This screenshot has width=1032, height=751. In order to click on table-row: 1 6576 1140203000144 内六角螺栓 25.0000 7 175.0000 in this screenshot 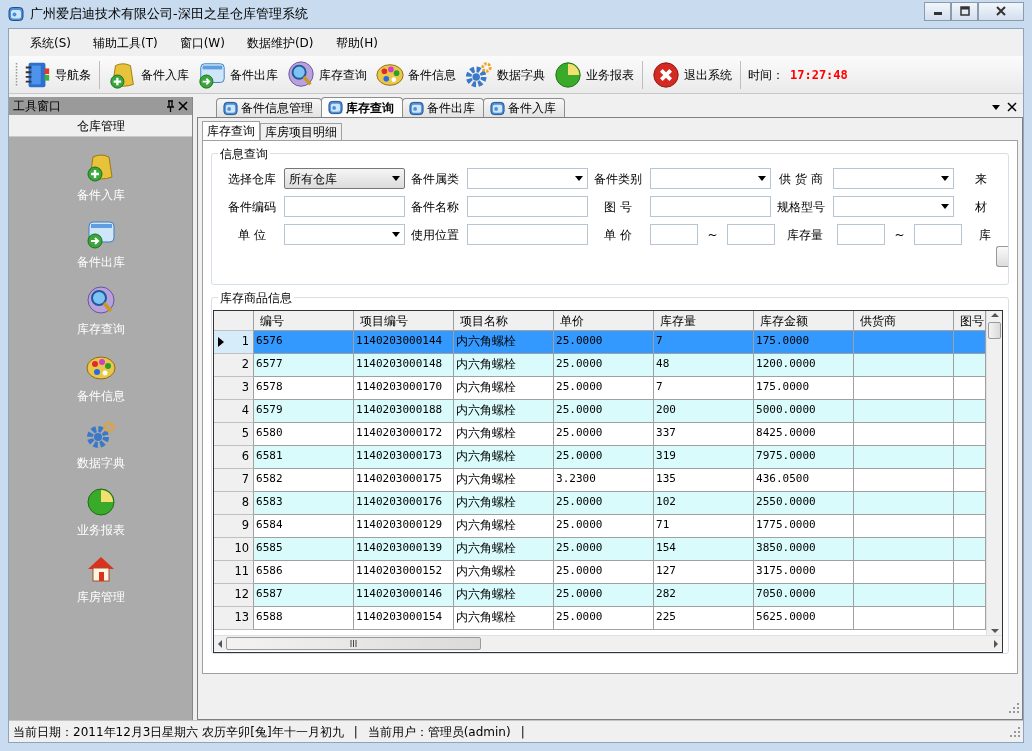, I will do `click(600, 342)`.